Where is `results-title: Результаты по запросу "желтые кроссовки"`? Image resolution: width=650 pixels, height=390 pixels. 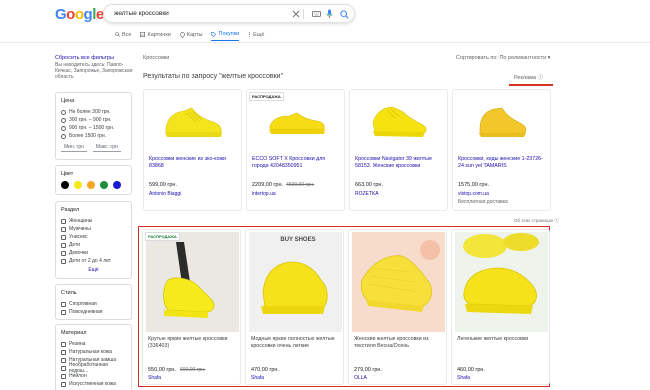
results-title: Результаты по запросу "желтые кроссовки" is located at coordinates (213, 76).